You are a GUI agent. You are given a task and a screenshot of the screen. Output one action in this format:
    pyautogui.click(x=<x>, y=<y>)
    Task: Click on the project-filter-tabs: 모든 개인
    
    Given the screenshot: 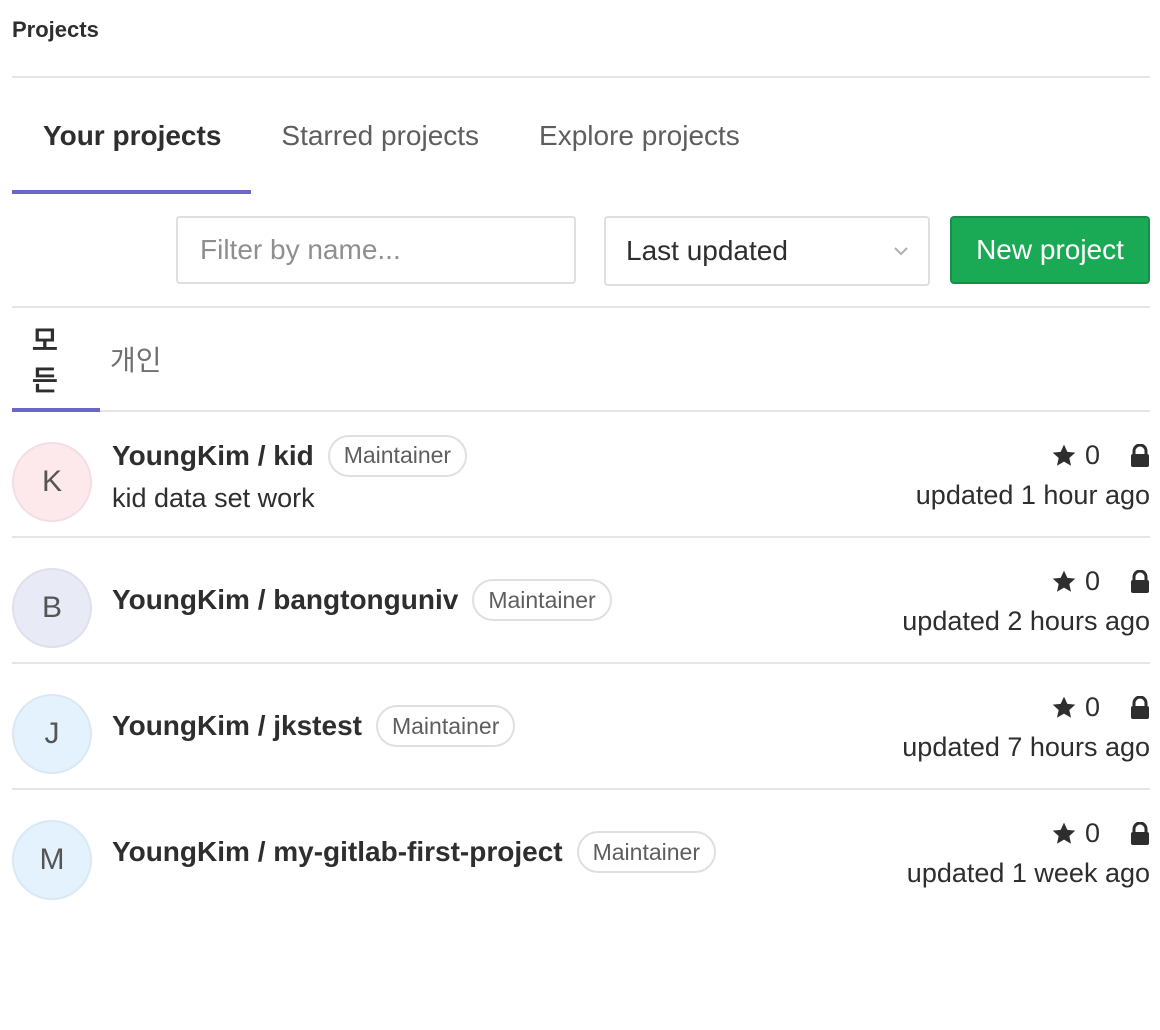 What is the action you would take?
    pyautogui.click(x=581, y=360)
    